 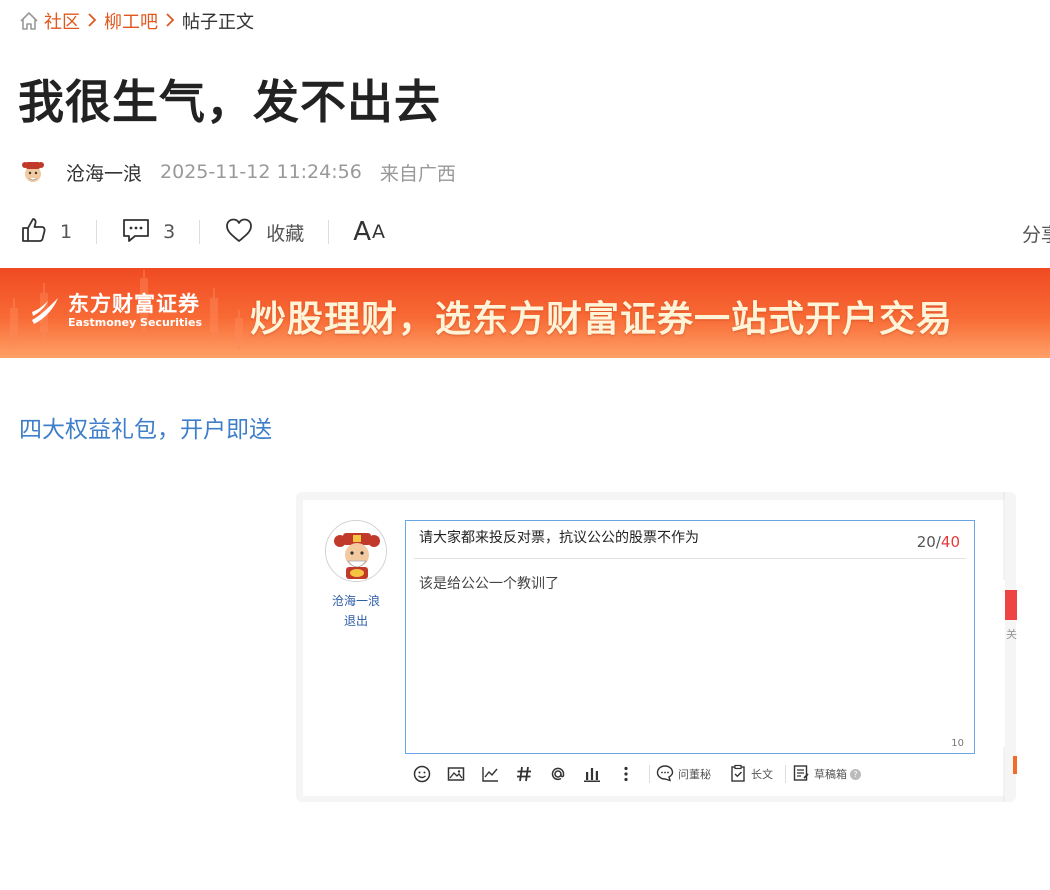 I want to click on clipboard-icon, so click(x=740, y=774).